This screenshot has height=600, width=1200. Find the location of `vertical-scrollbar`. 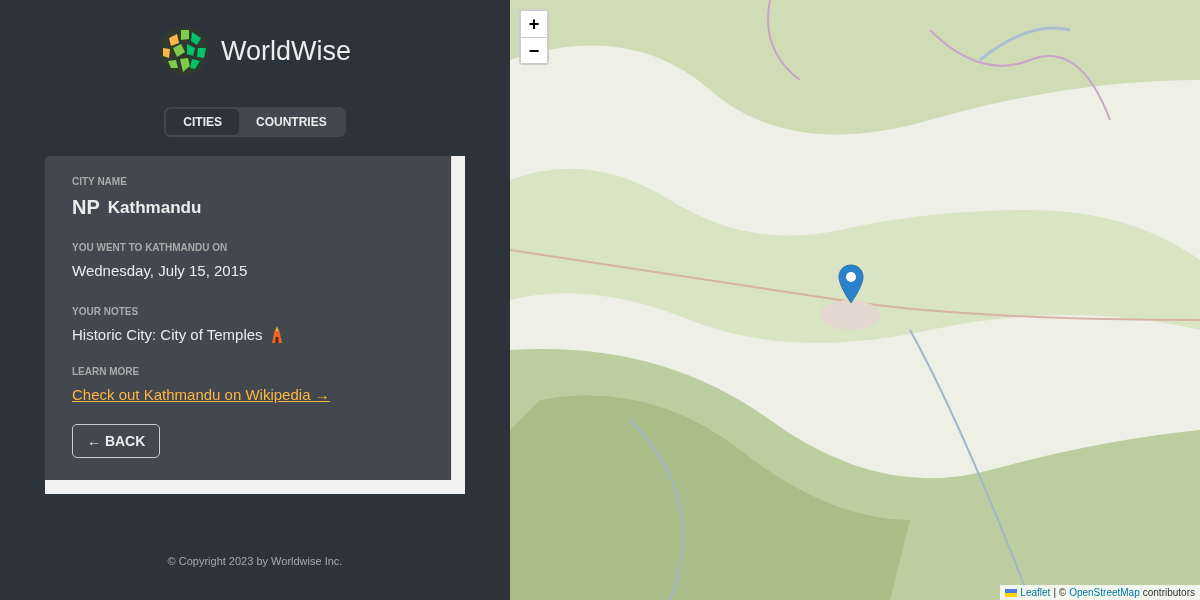

vertical-scrollbar is located at coordinates (458, 318).